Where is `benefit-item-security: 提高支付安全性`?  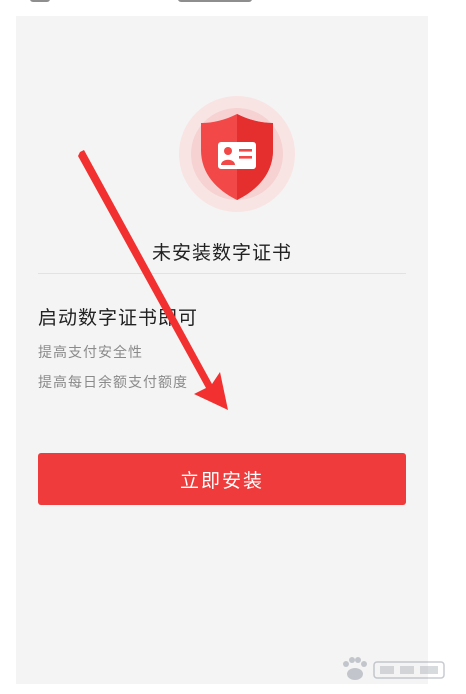 benefit-item-security: 提高支付安全性 is located at coordinates (90, 353).